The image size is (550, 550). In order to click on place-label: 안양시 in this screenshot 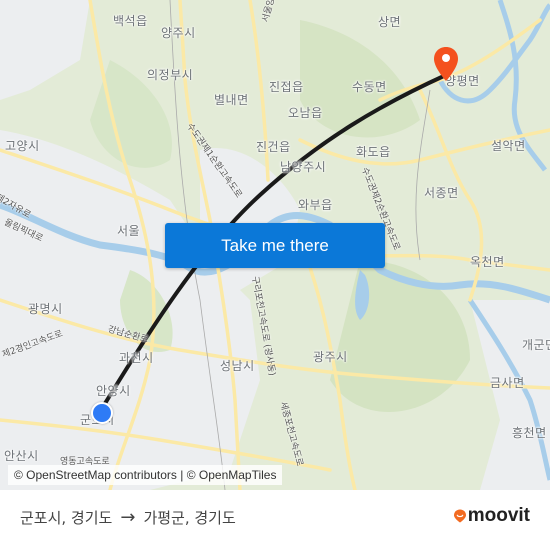, I will do `click(113, 391)`.